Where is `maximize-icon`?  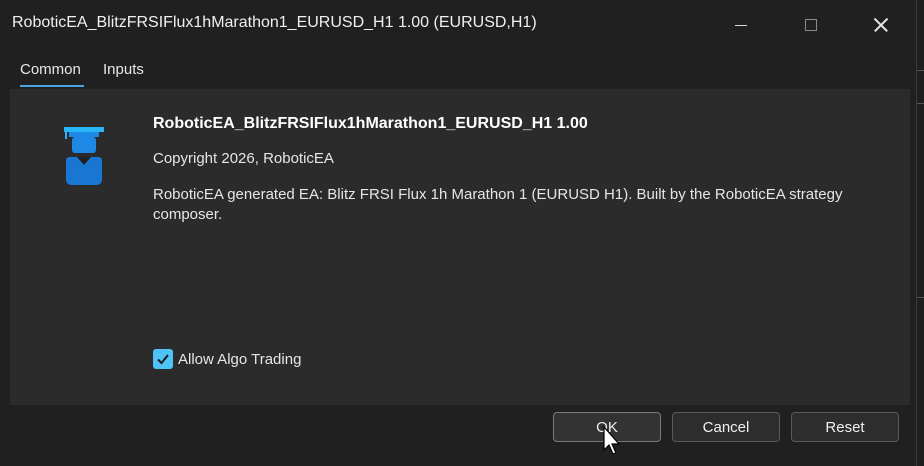 maximize-icon is located at coordinates (811, 25).